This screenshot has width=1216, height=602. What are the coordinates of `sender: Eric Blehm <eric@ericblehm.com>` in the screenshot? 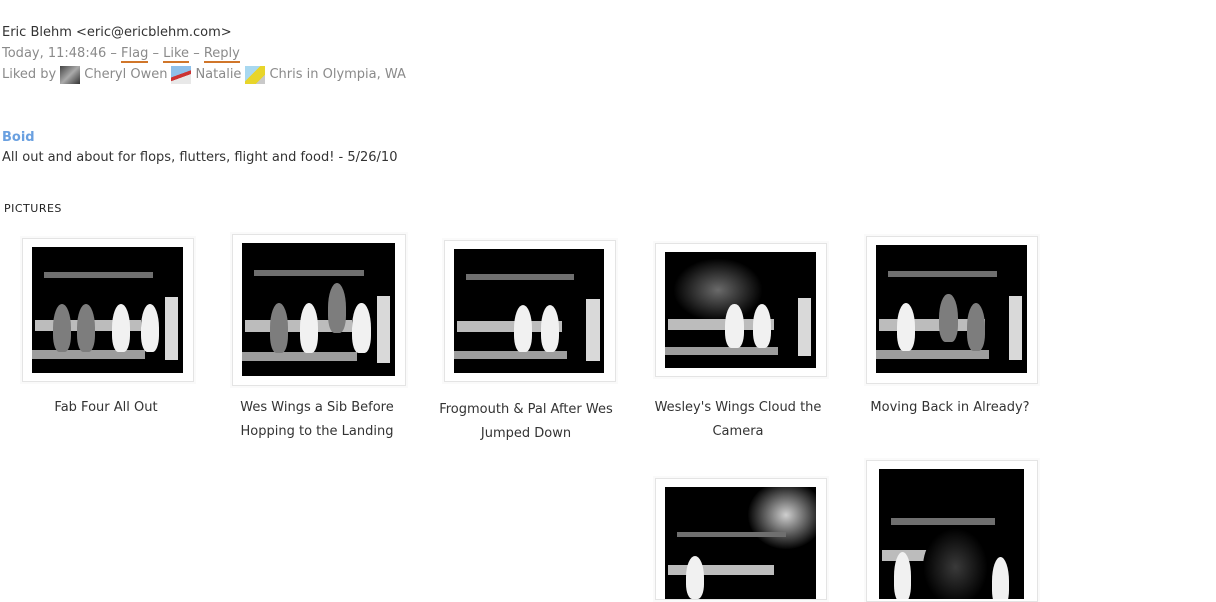 It's located at (117, 32).